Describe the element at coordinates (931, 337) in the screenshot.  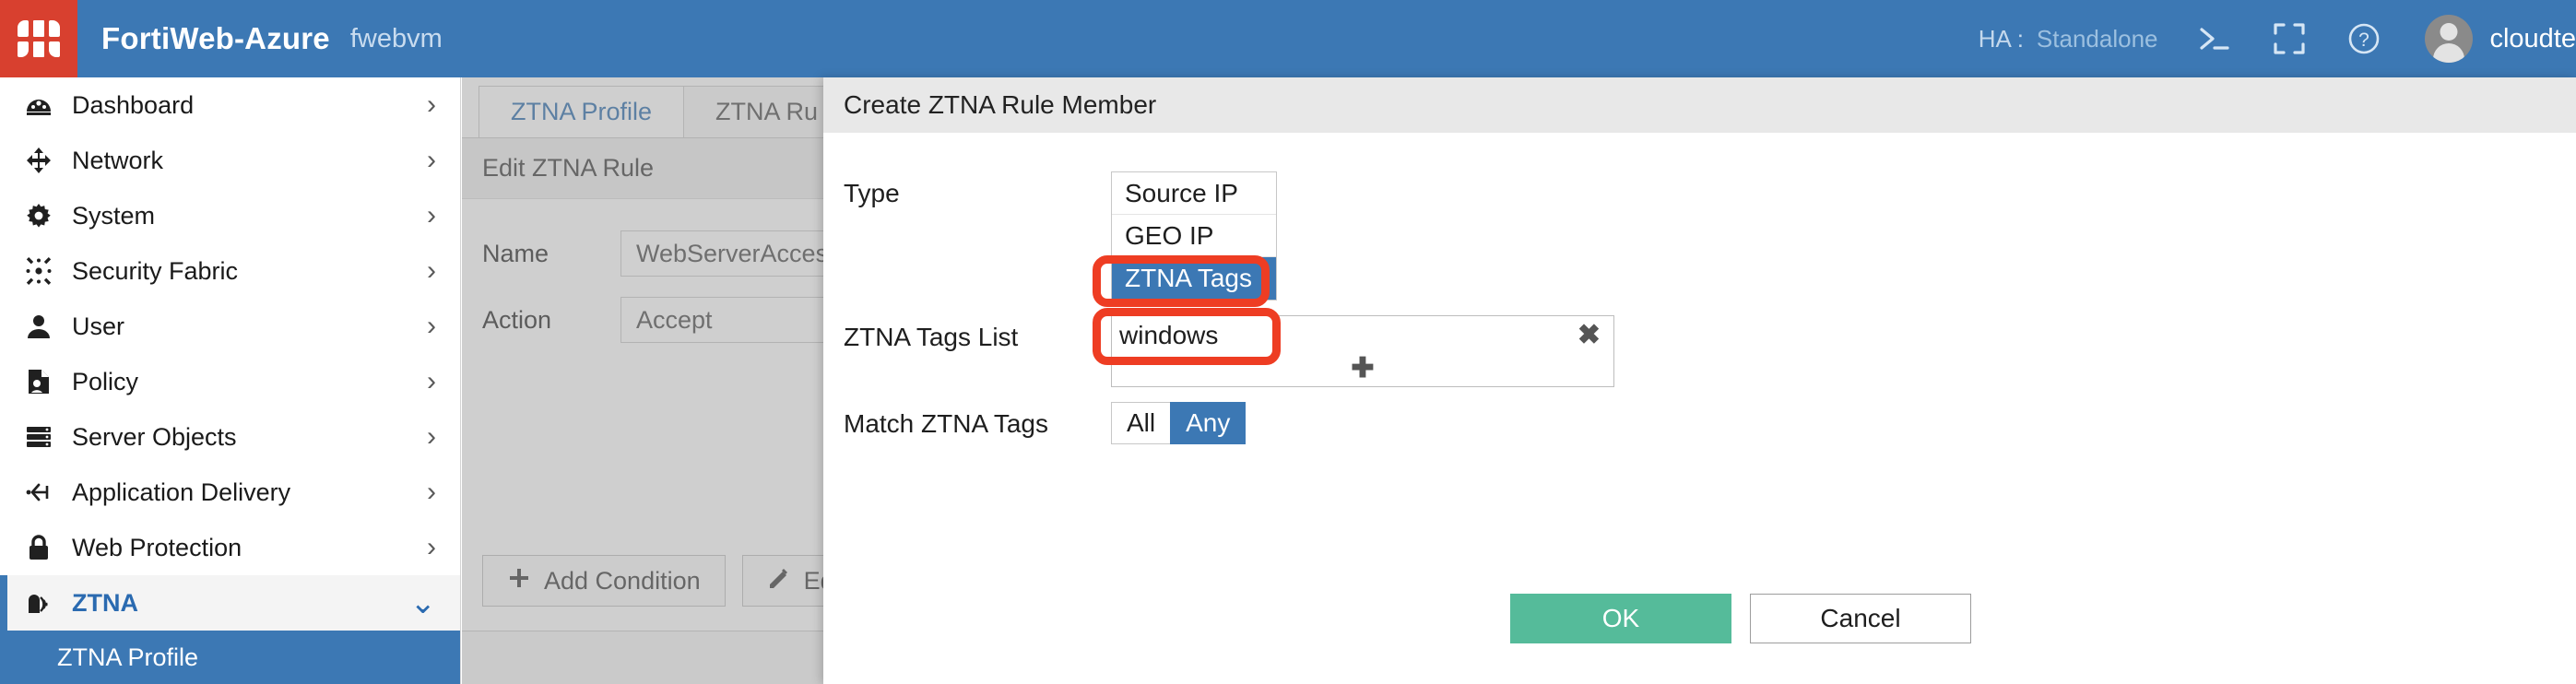
I see `tags-list-label: ZTNA Tags List` at that location.